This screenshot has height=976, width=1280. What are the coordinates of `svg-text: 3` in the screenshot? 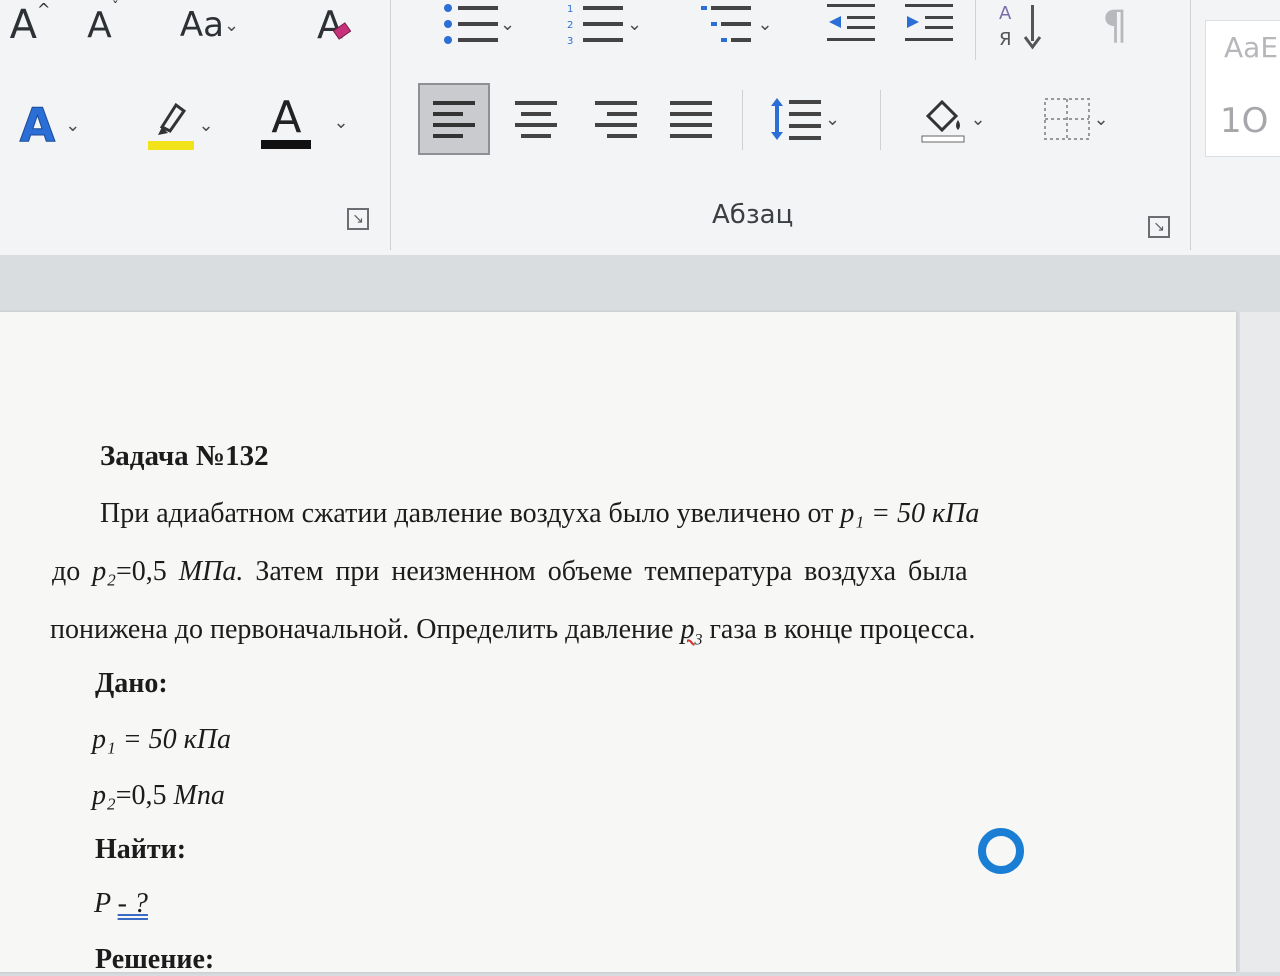 It's located at (570, 41).